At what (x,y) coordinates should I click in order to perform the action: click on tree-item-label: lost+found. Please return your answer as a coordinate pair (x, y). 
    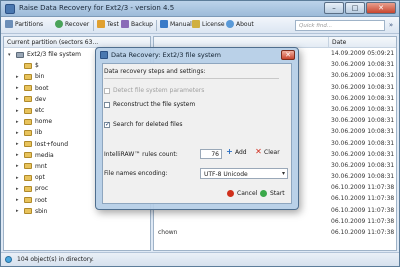
    Looking at the image, I should click on (52, 144).